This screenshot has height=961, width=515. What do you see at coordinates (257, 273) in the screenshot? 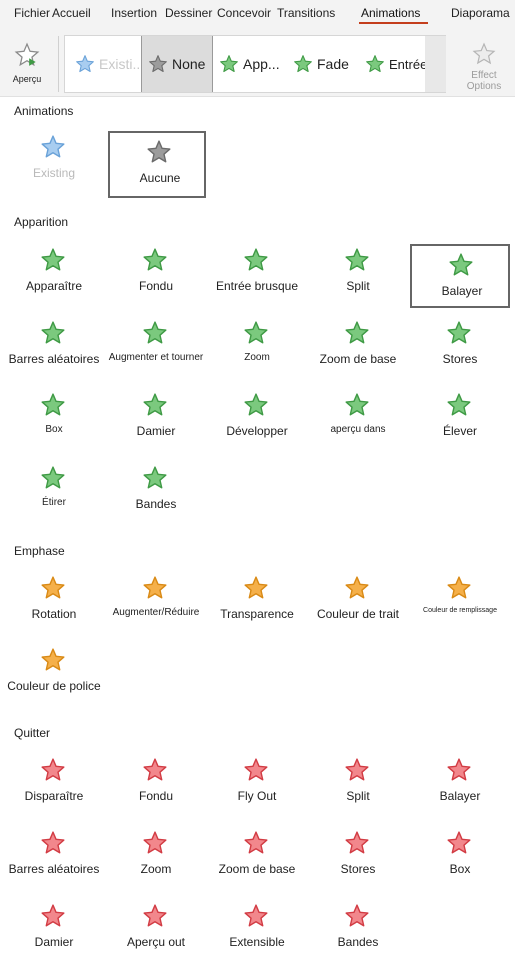
I see `animation-apparition-entree-brusque: Entrée brusque` at bounding box center [257, 273].